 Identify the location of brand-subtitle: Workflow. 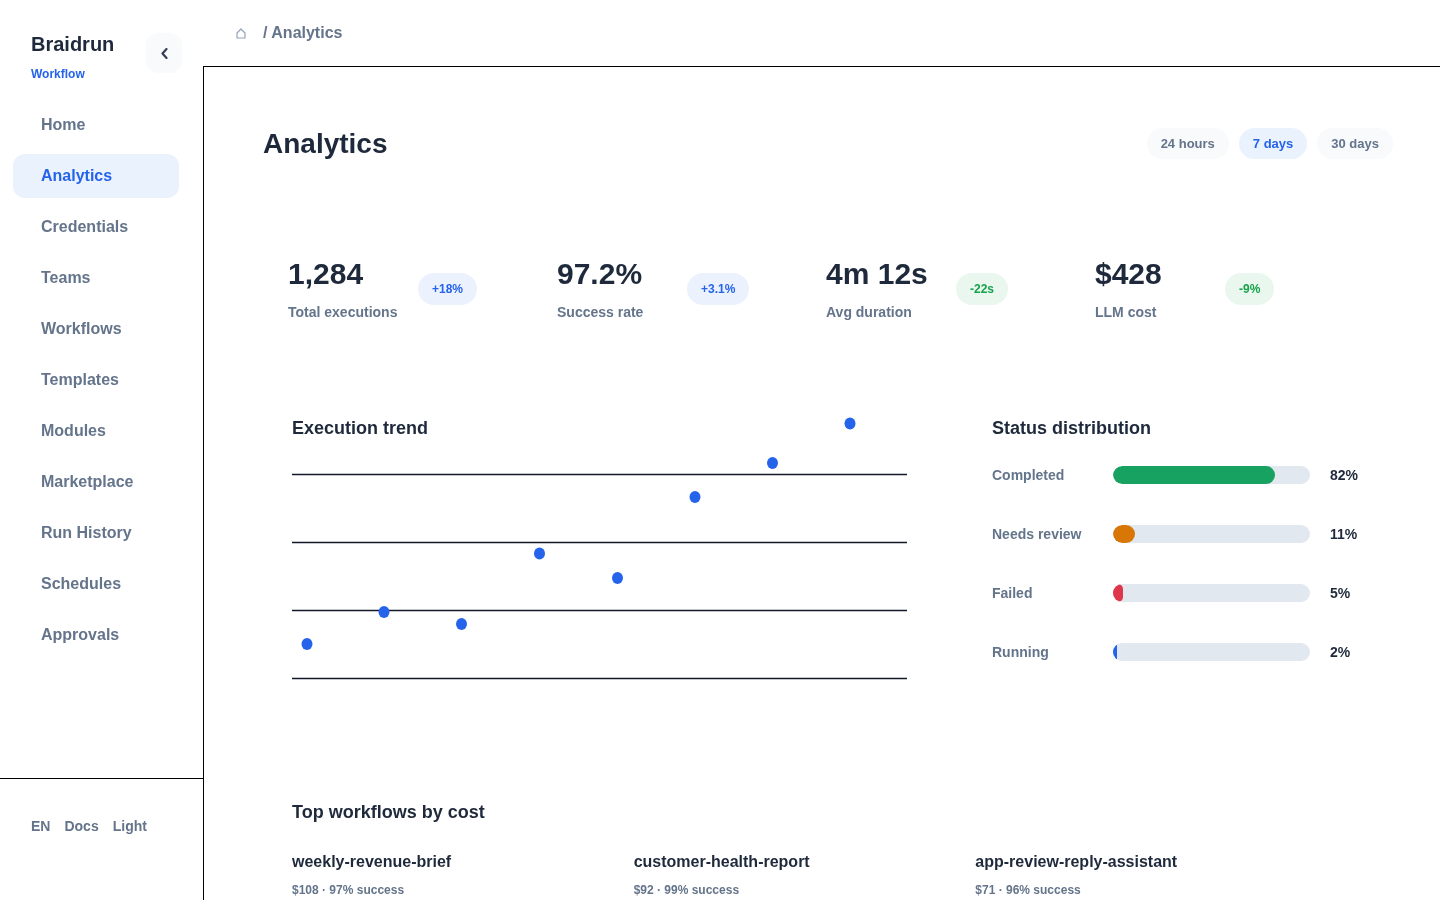
(58, 74).